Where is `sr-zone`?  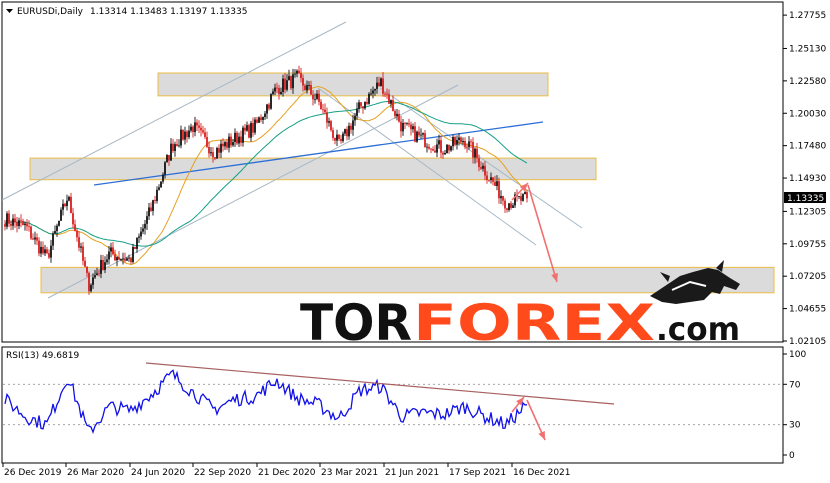 sr-zone is located at coordinates (353, 84).